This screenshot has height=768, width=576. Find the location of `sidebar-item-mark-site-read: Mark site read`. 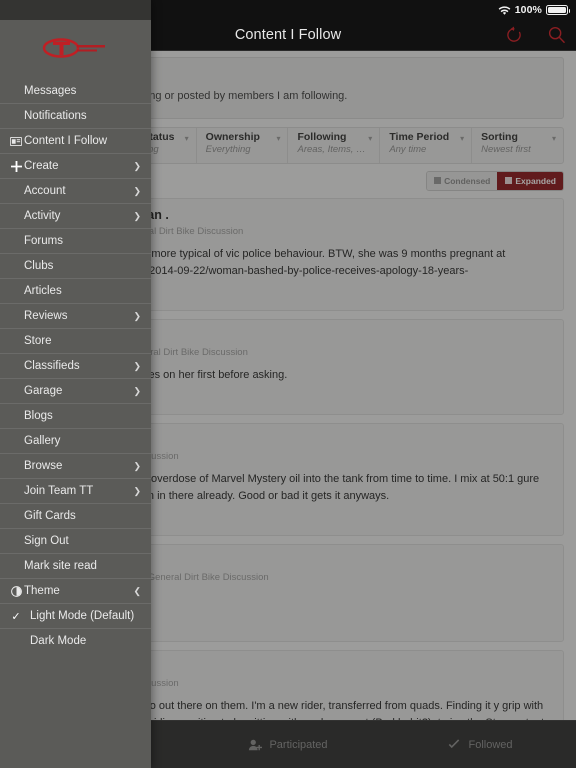

sidebar-item-mark-site-read: Mark site read is located at coordinates (75, 565).